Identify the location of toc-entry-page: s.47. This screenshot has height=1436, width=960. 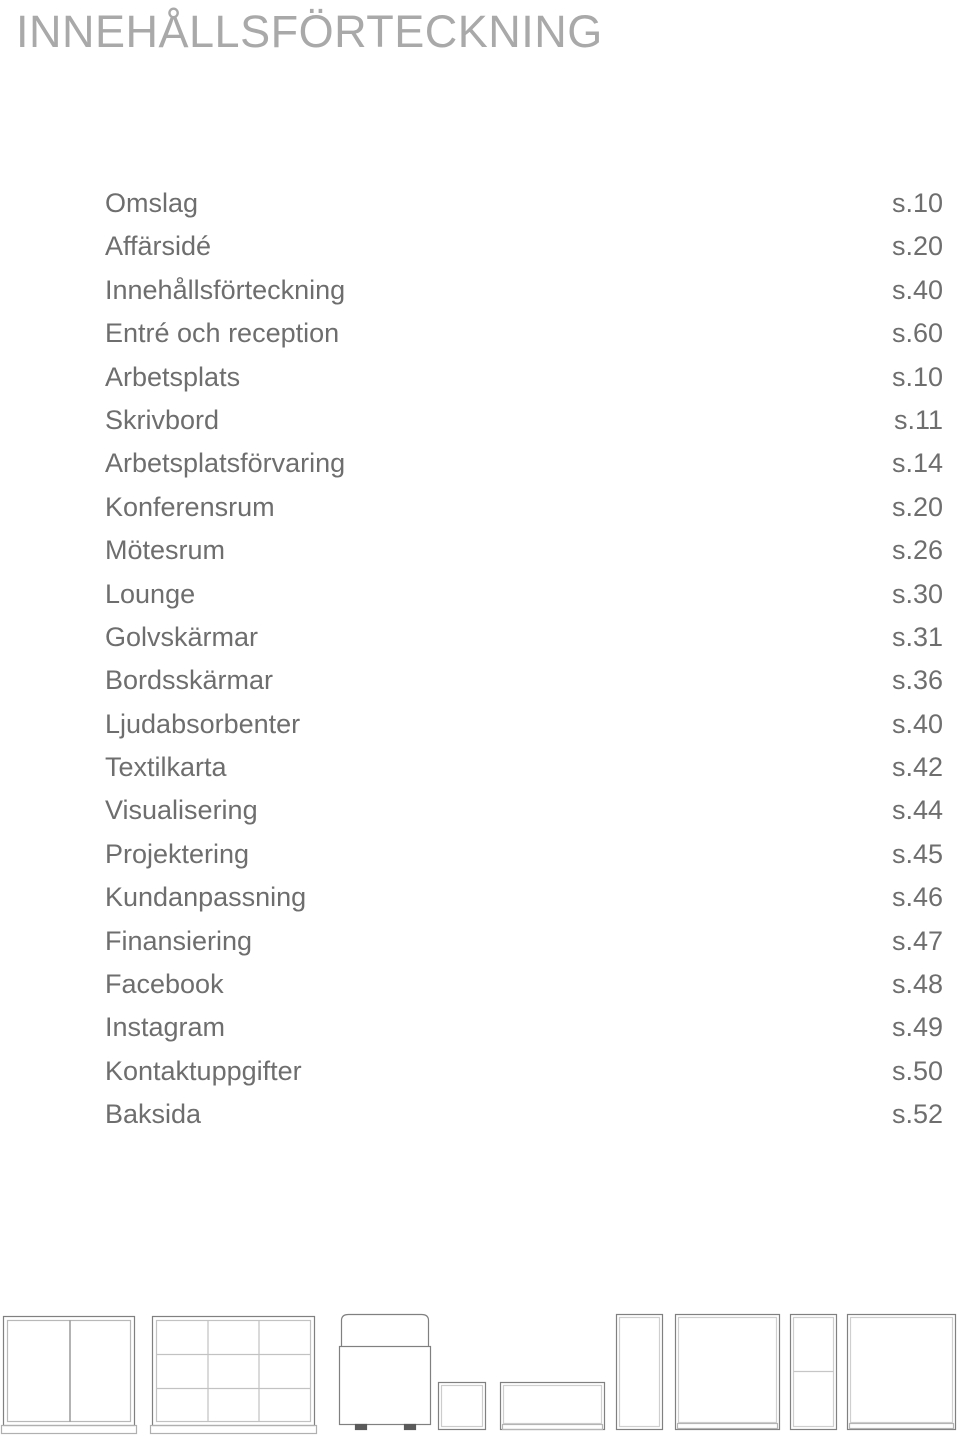
(917, 940).